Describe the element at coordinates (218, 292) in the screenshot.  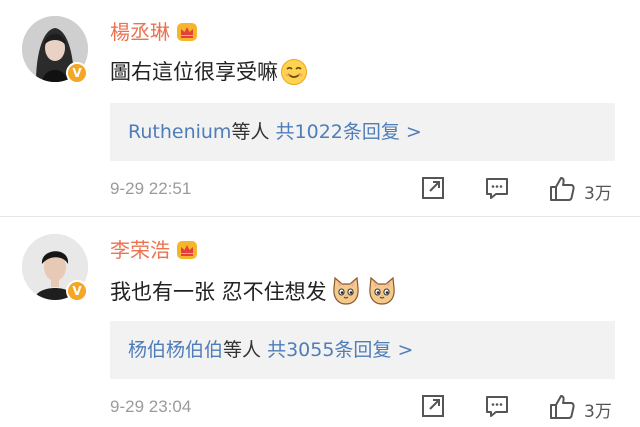
I see `comment-text-label: 我也有一张 忍不住想发` at that location.